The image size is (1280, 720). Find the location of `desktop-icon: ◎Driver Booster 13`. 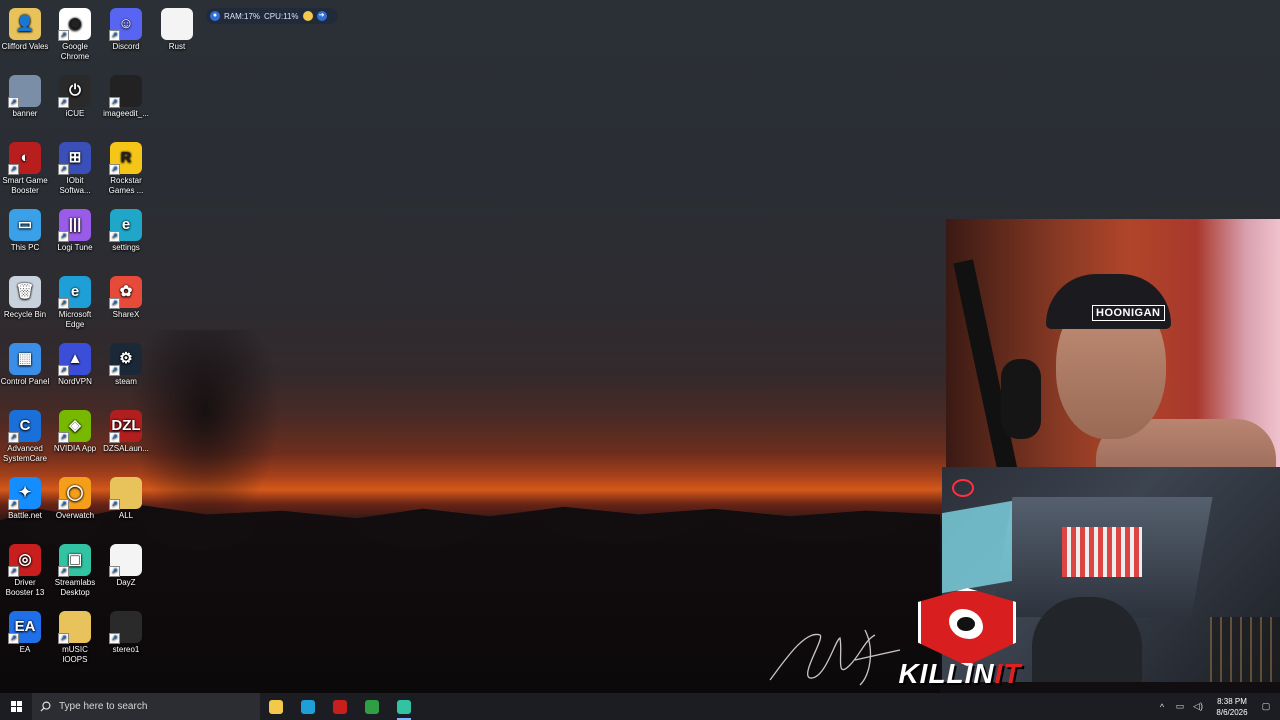

desktop-icon: ◎Driver Booster 13 is located at coordinates (25, 569).